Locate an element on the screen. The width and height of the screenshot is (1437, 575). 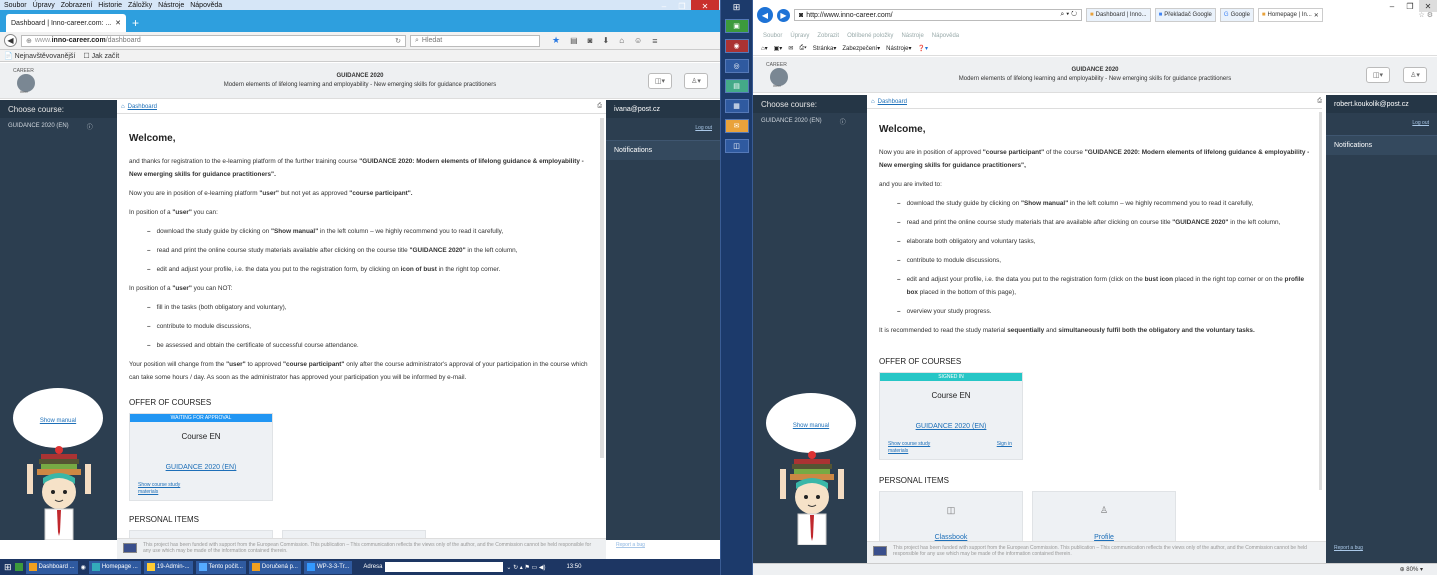
window-icon: ◫ is located at coordinates (736, 146).